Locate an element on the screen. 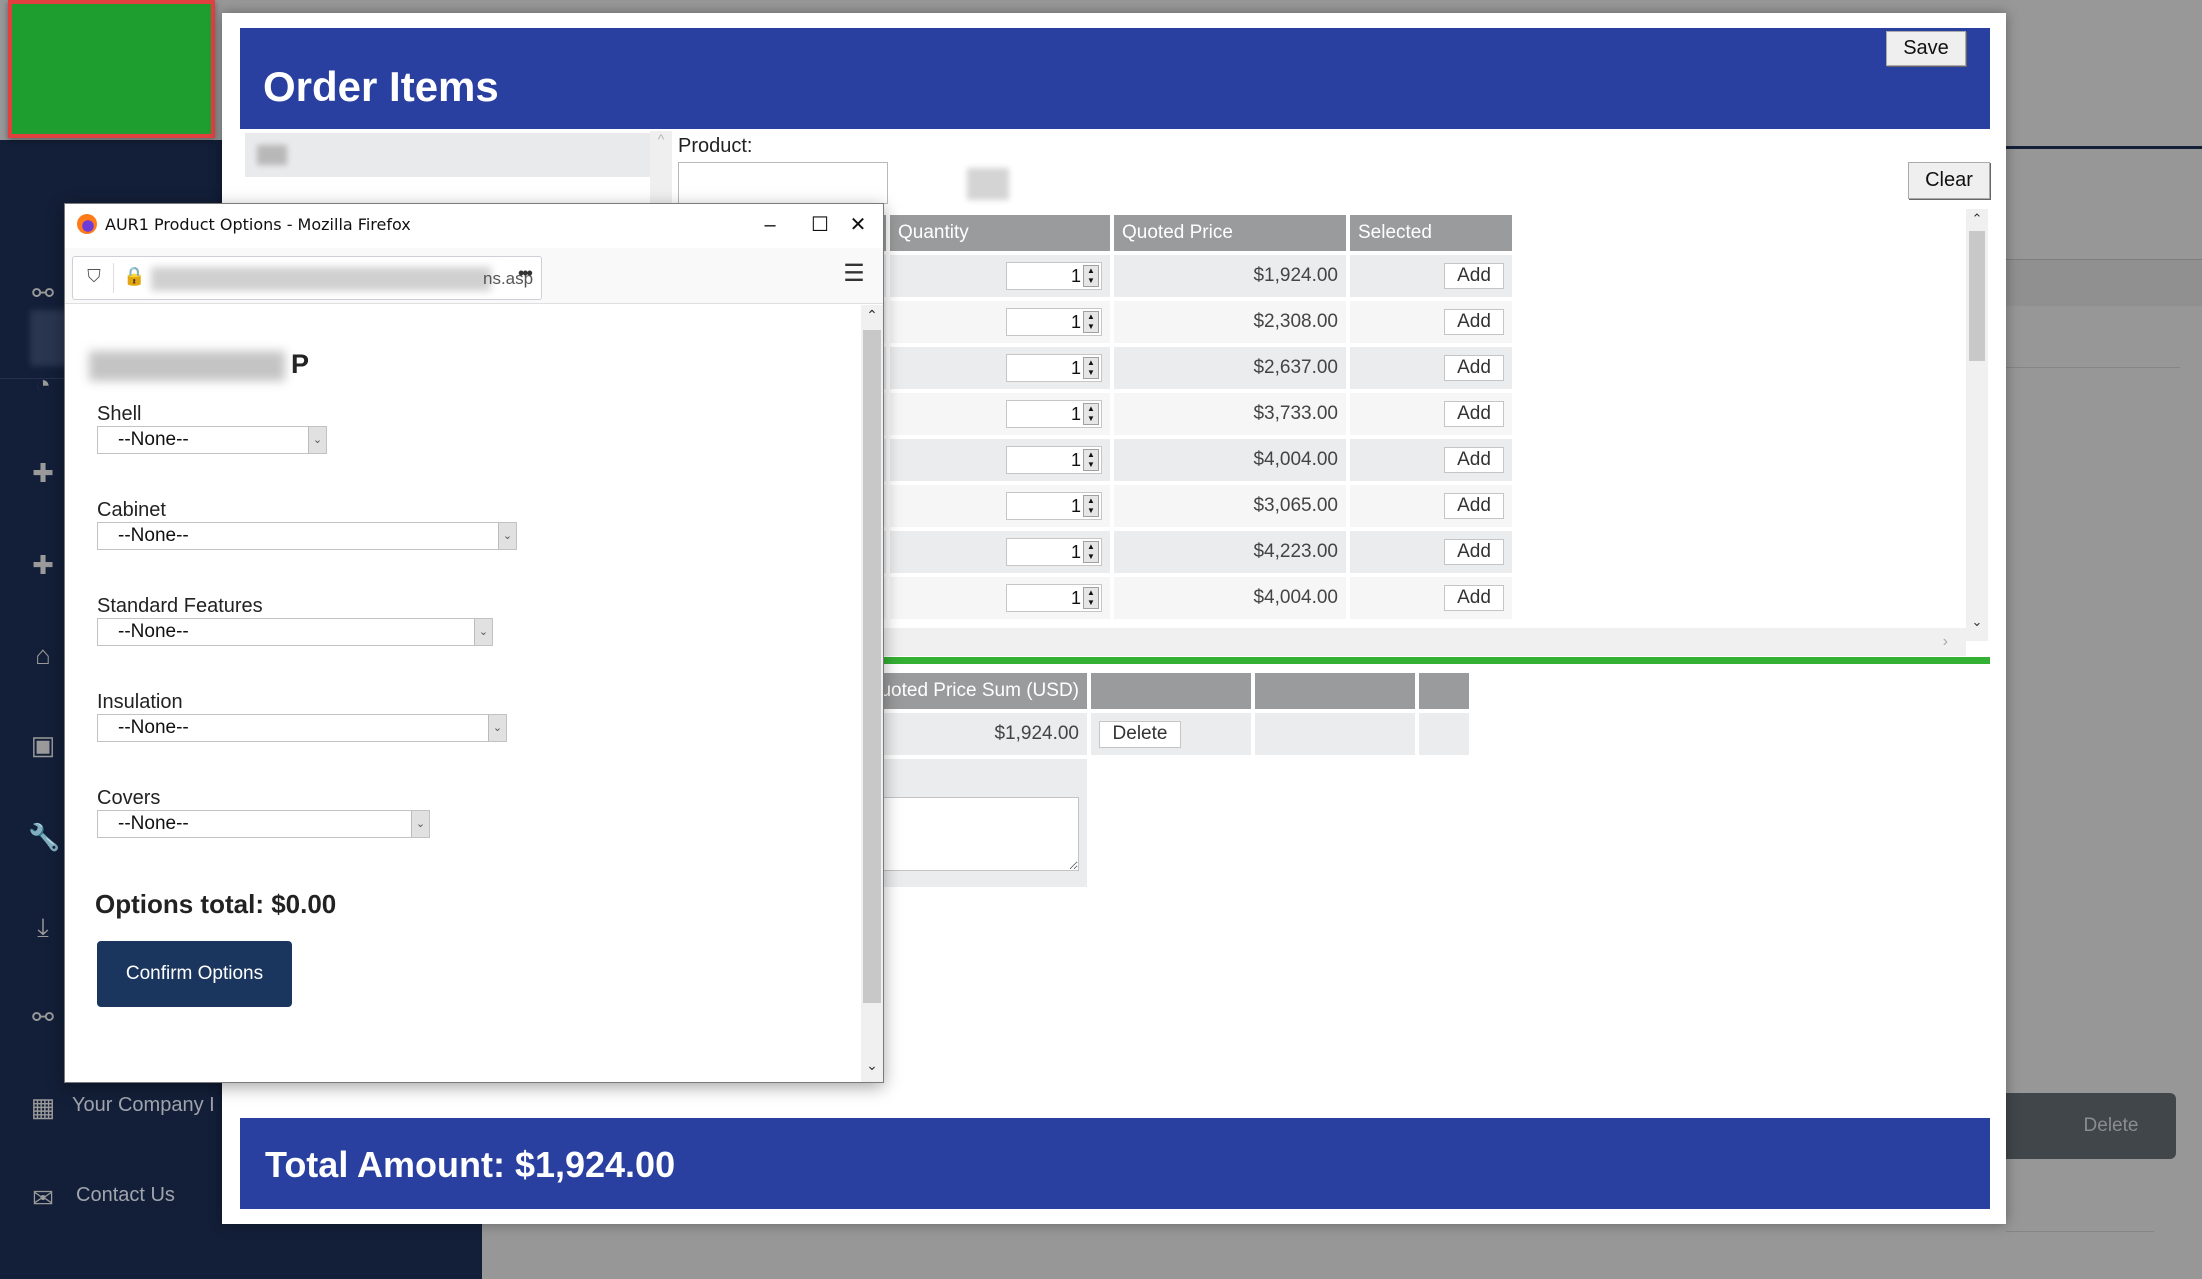 This screenshot has height=1279, width=2202. column-header-selected: Selected is located at coordinates (1431, 233).